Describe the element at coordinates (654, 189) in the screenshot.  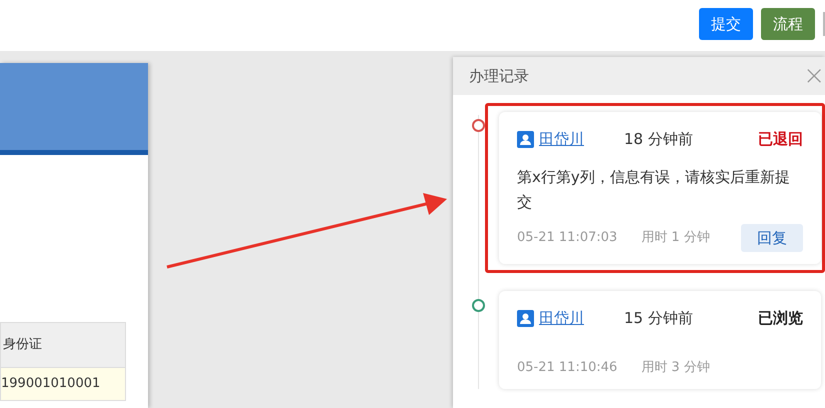
I see `comment-text: 第x行第y列，信息有误，请核实后重新提交` at that location.